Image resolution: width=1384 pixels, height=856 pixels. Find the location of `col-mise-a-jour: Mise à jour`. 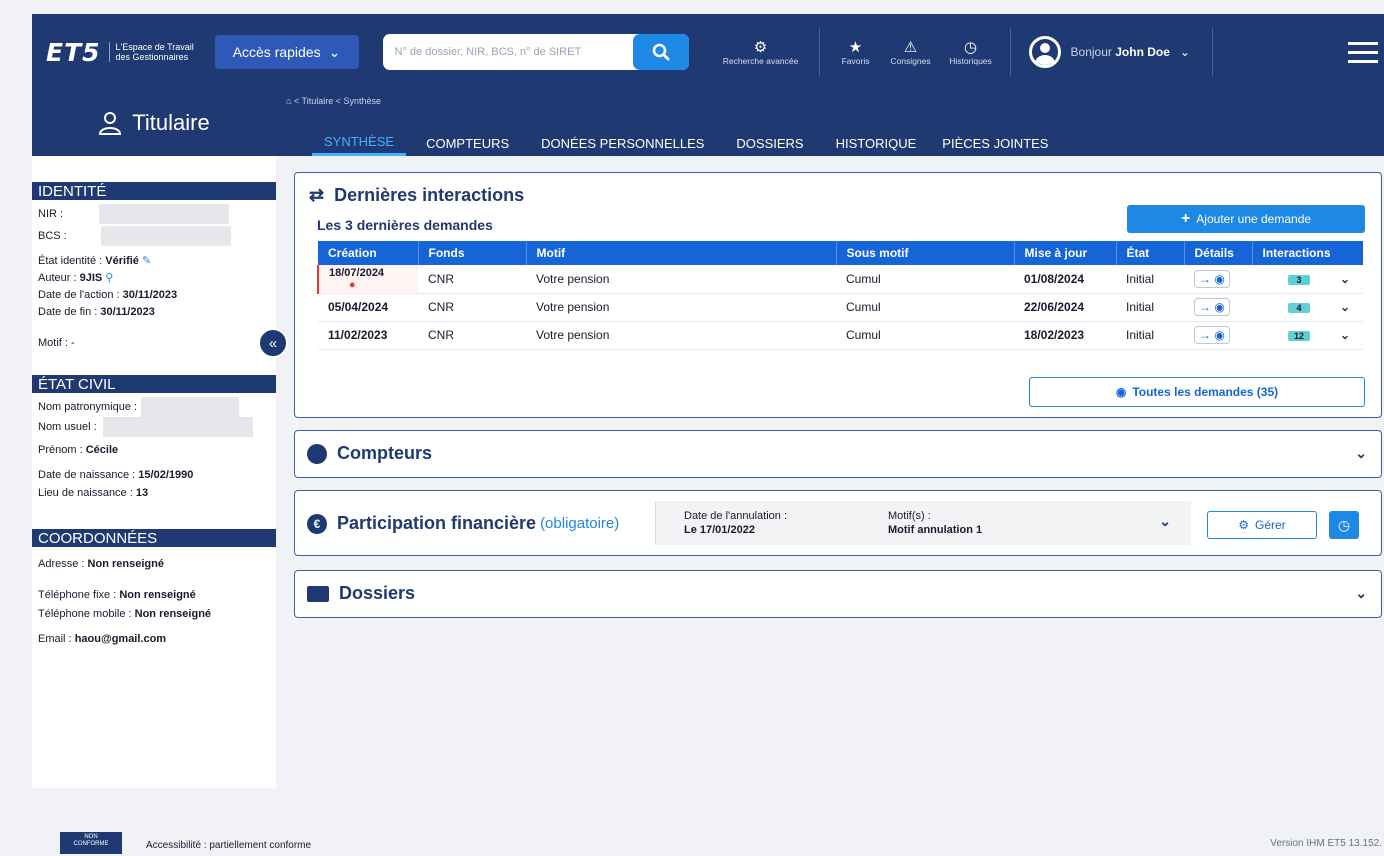

col-mise-a-jour: Mise à jour is located at coordinates (1065, 253).